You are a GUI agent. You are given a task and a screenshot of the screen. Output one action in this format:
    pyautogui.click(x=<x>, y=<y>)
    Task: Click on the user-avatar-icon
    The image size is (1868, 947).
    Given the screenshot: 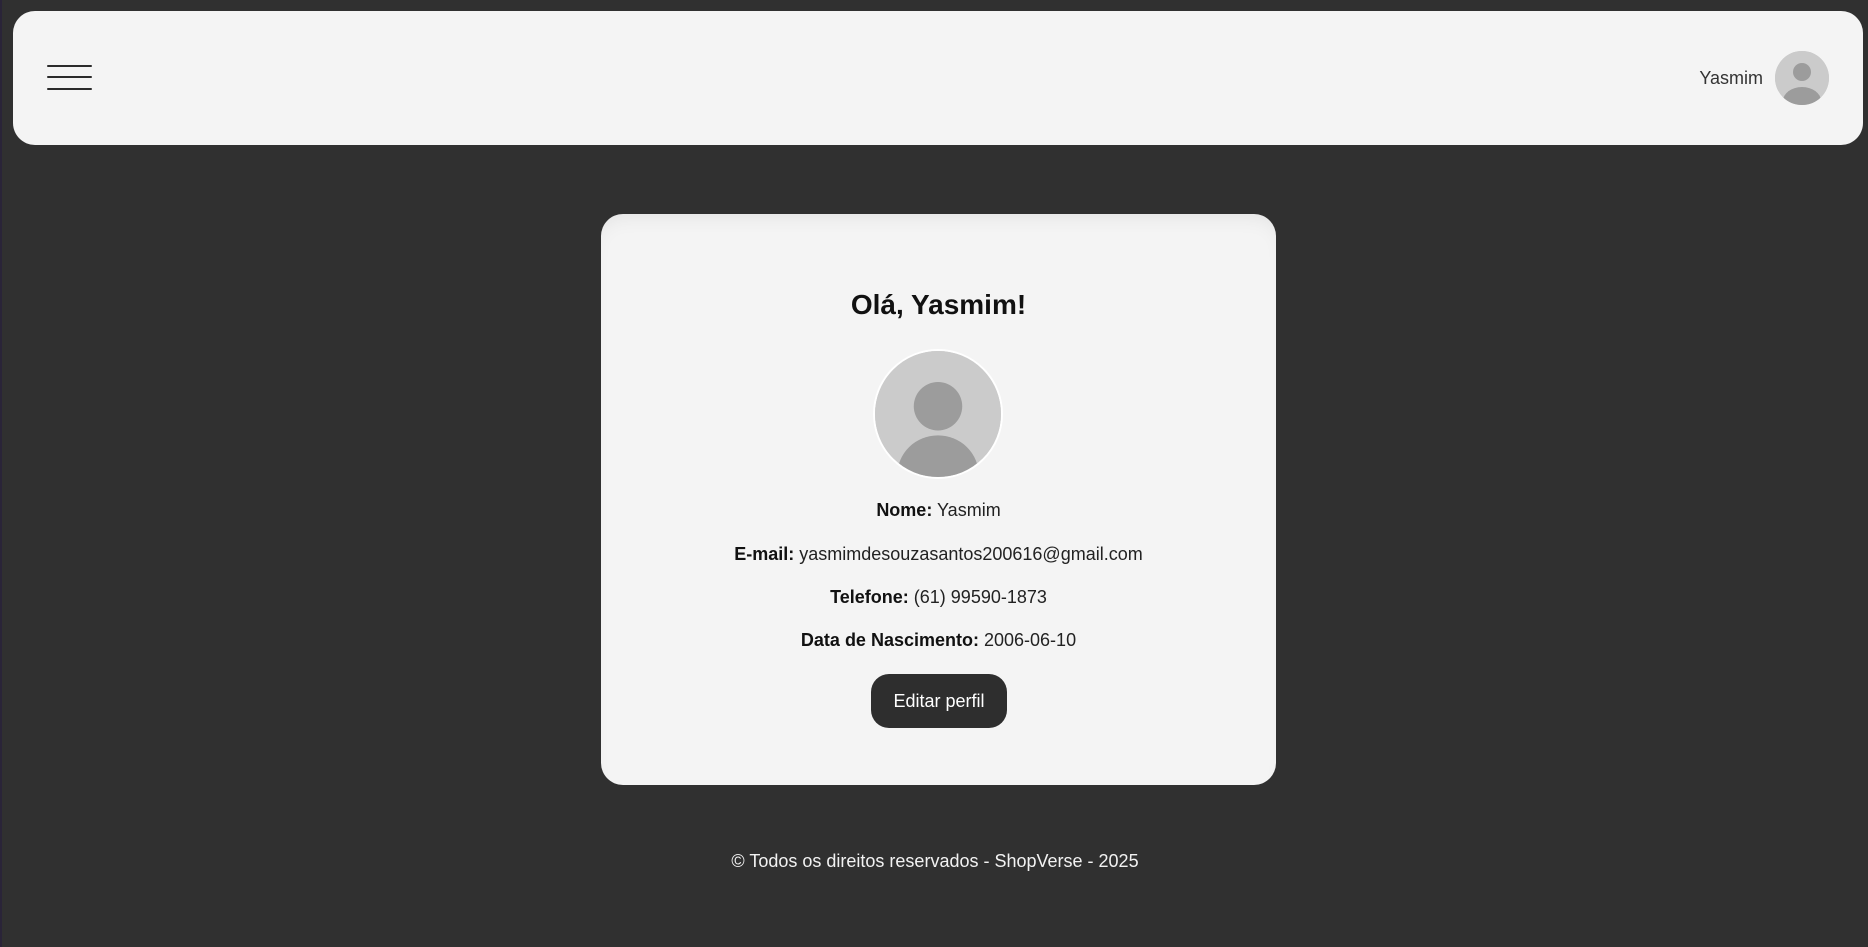 What is the action you would take?
    pyautogui.click(x=1802, y=78)
    